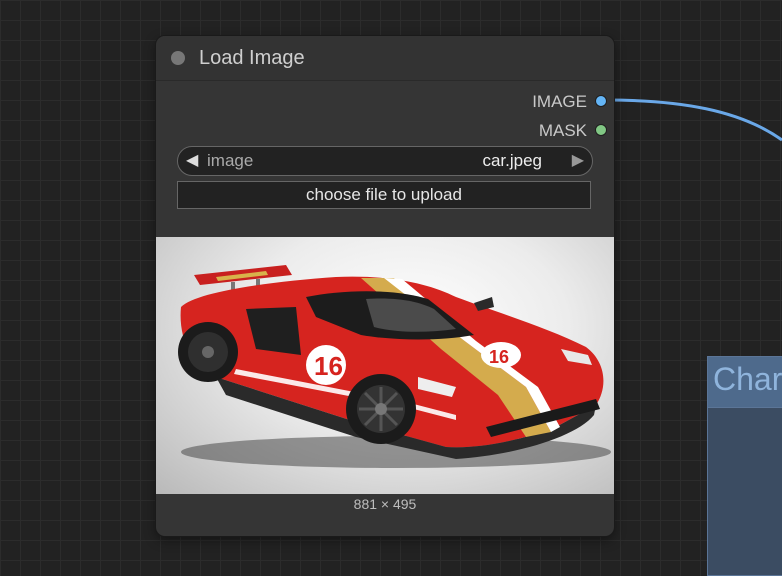  Describe the element at coordinates (230, 160) in the screenshot. I see `image-widget-name: image` at that location.